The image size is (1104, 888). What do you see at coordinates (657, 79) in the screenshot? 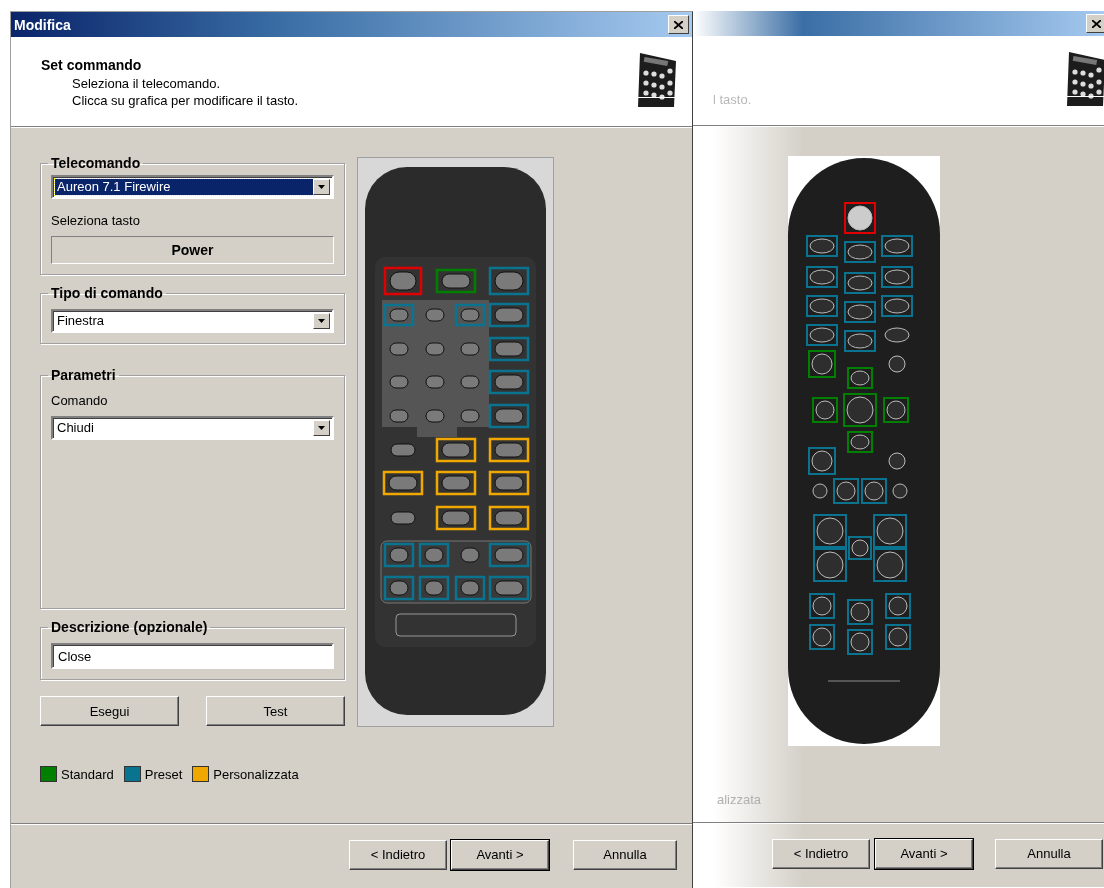
I see `remote-icon` at bounding box center [657, 79].